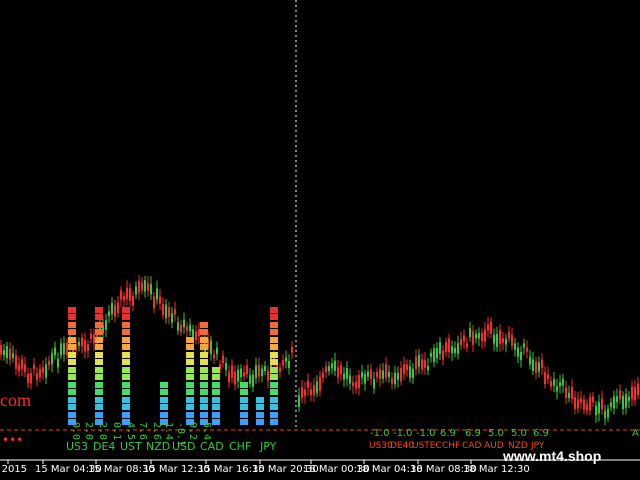 The width and height of the screenshot is (640, 480). Describe the element at coordinates (158, 446) in the screenshot. I see `currency-label: NZD` at that location.